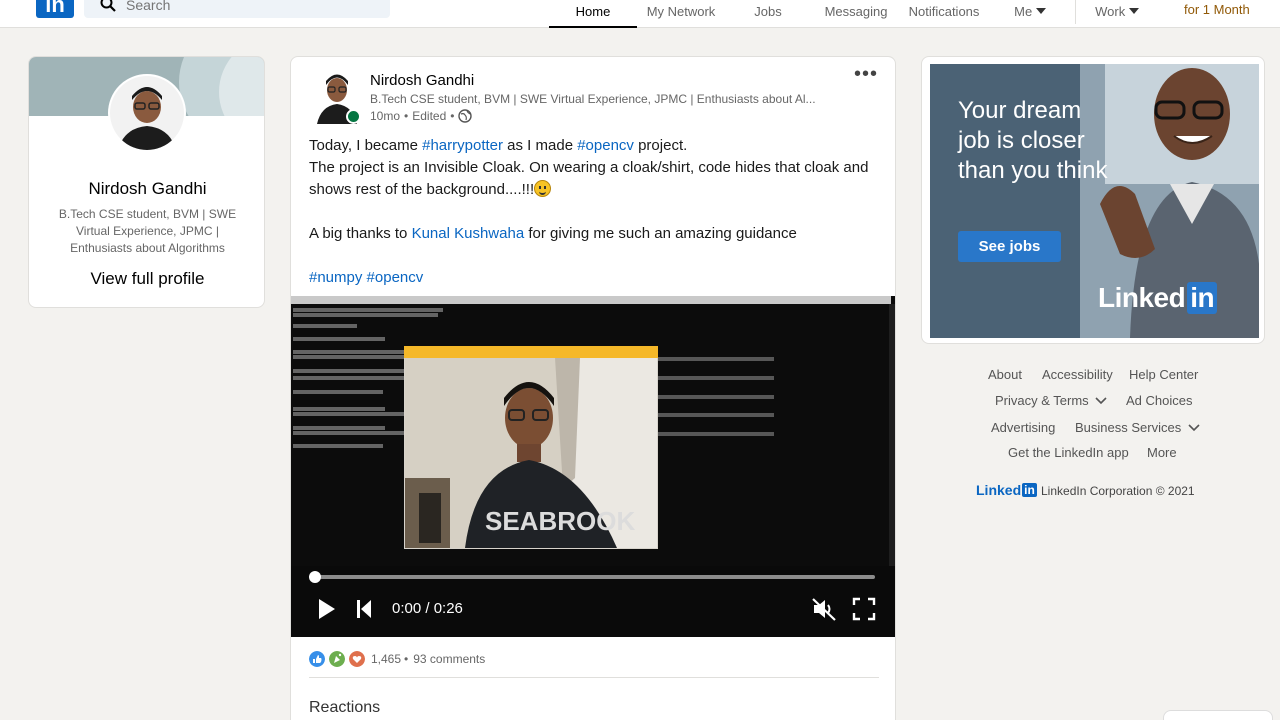 The image size is (1280, 720). I want to click on footer-ad-choices: Ad Choices, so click(1159, 400).